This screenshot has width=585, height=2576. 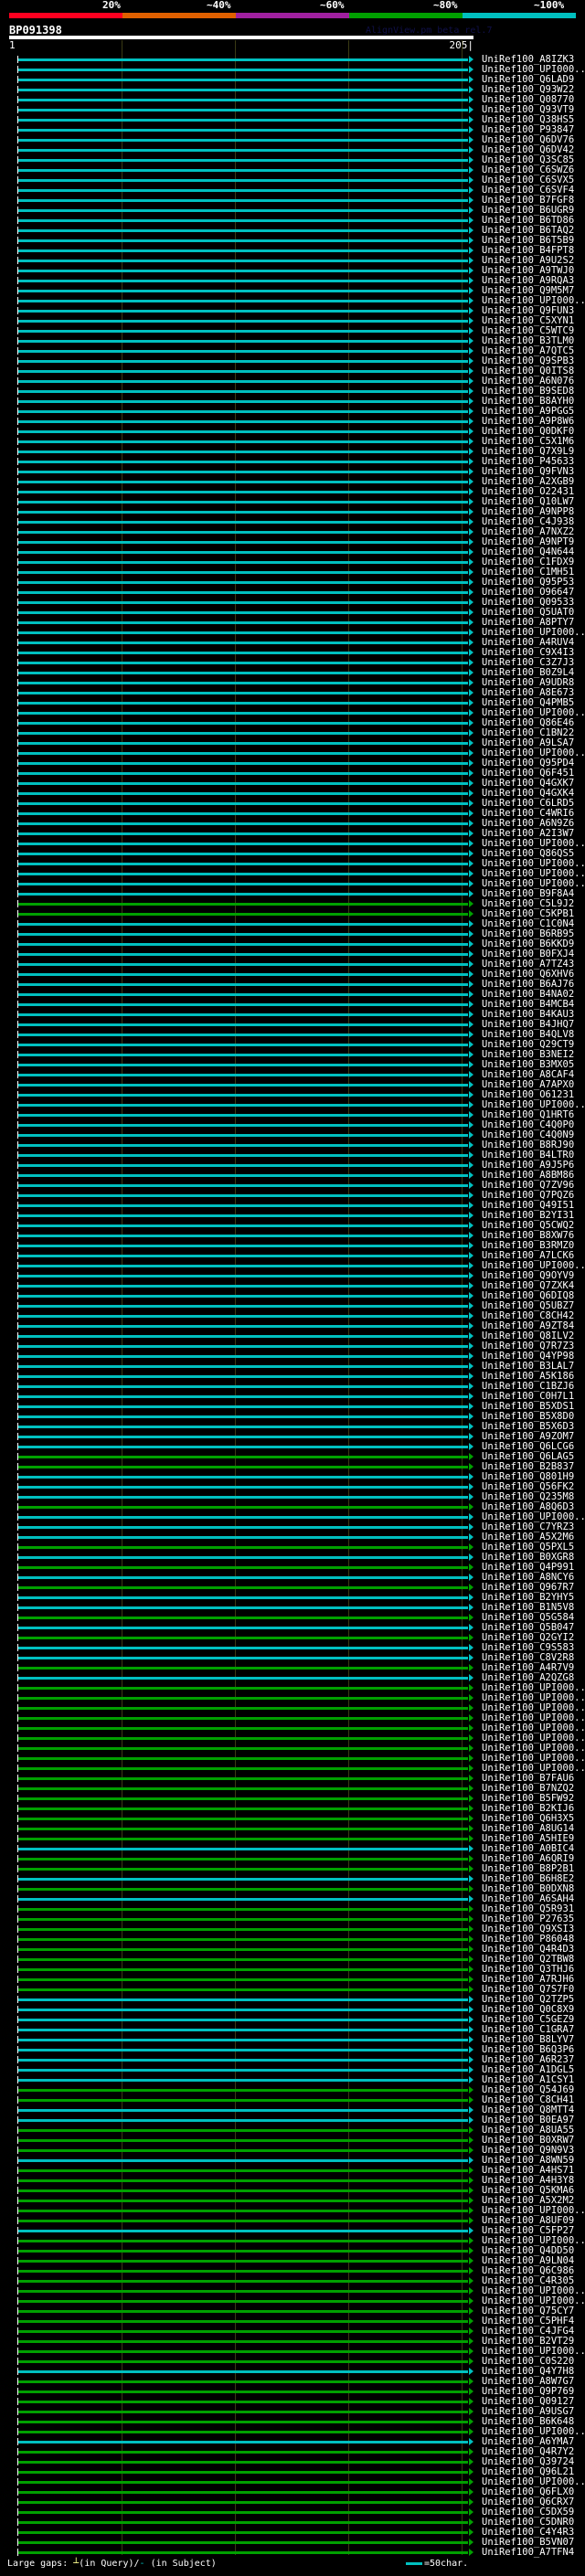 I want to click on scale-segment, so click(x=519, y=15).